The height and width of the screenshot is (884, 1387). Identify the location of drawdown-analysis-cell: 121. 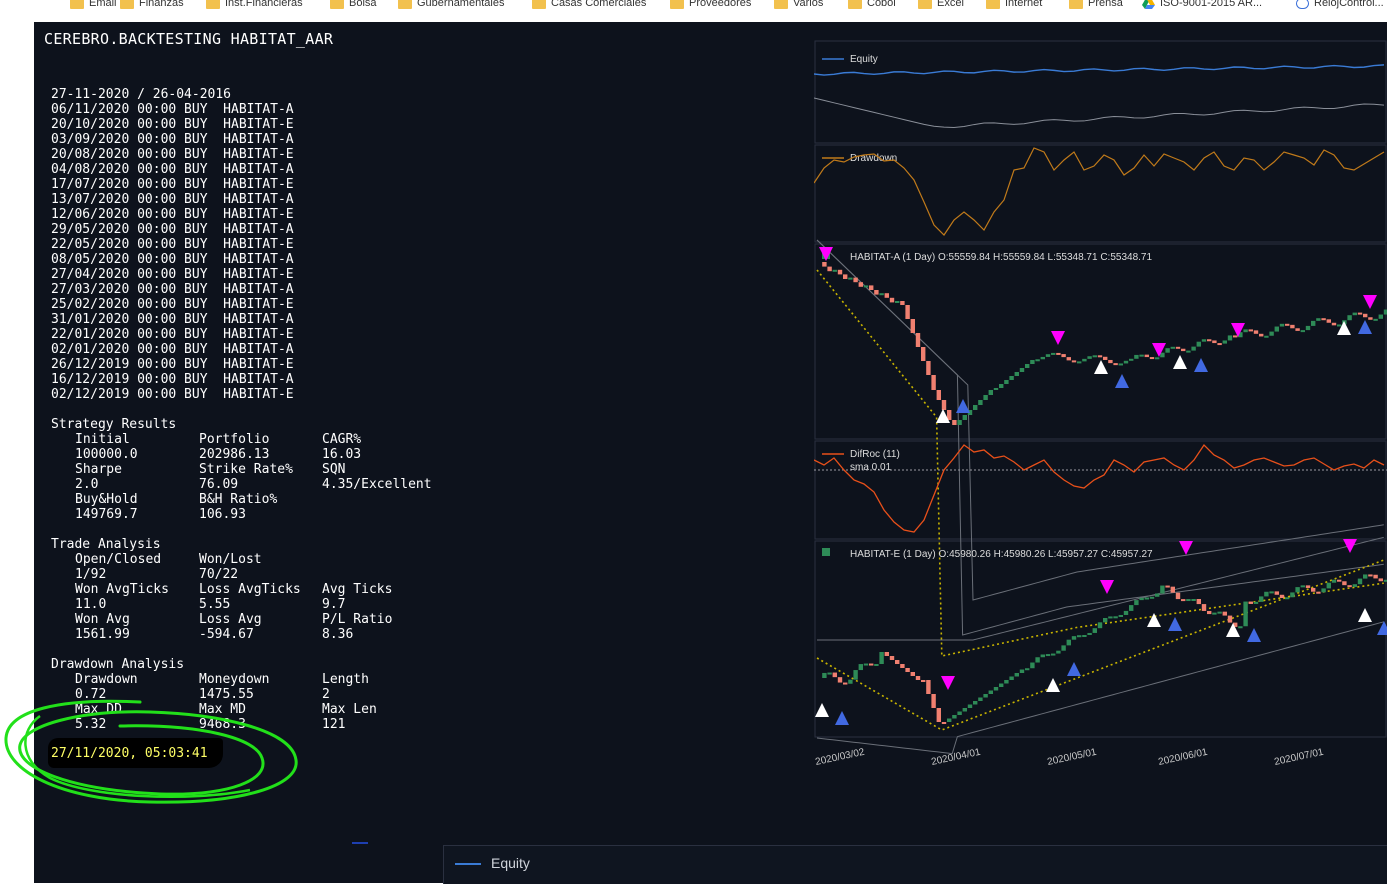
(334, 724).